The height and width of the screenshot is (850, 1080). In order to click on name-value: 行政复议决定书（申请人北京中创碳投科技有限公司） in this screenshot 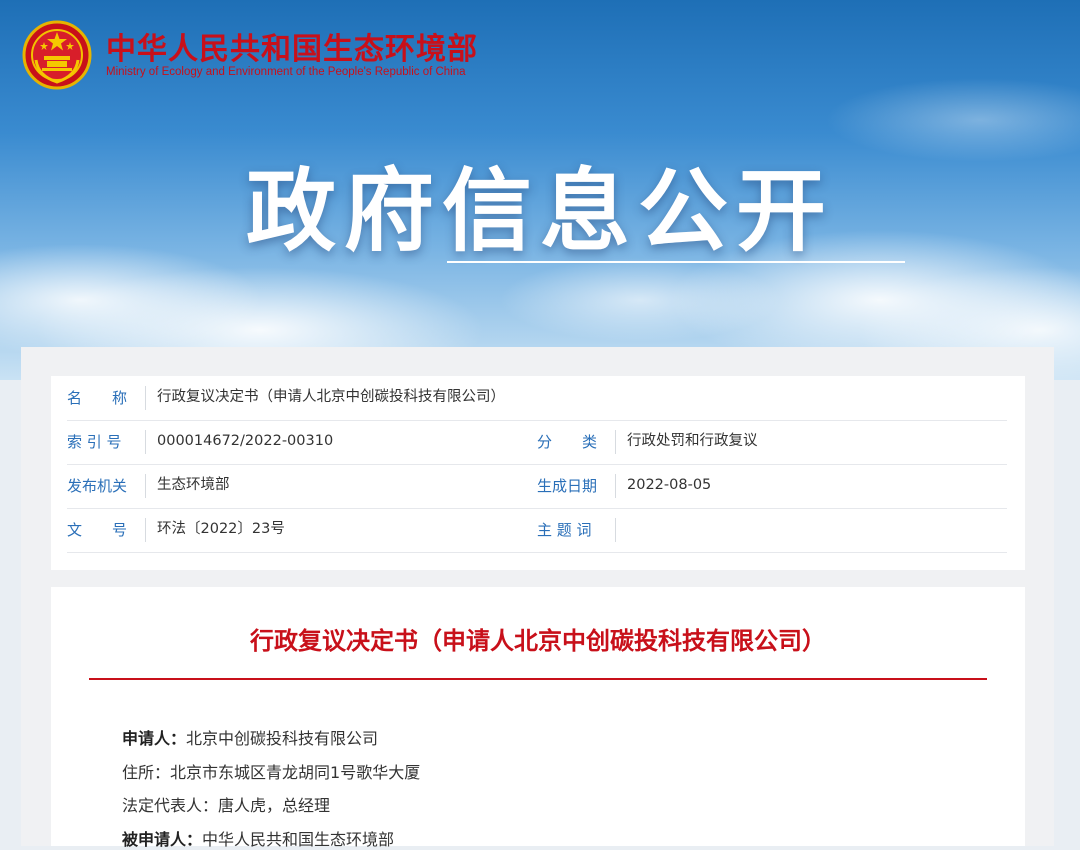, I will do `click(331, 397)`.